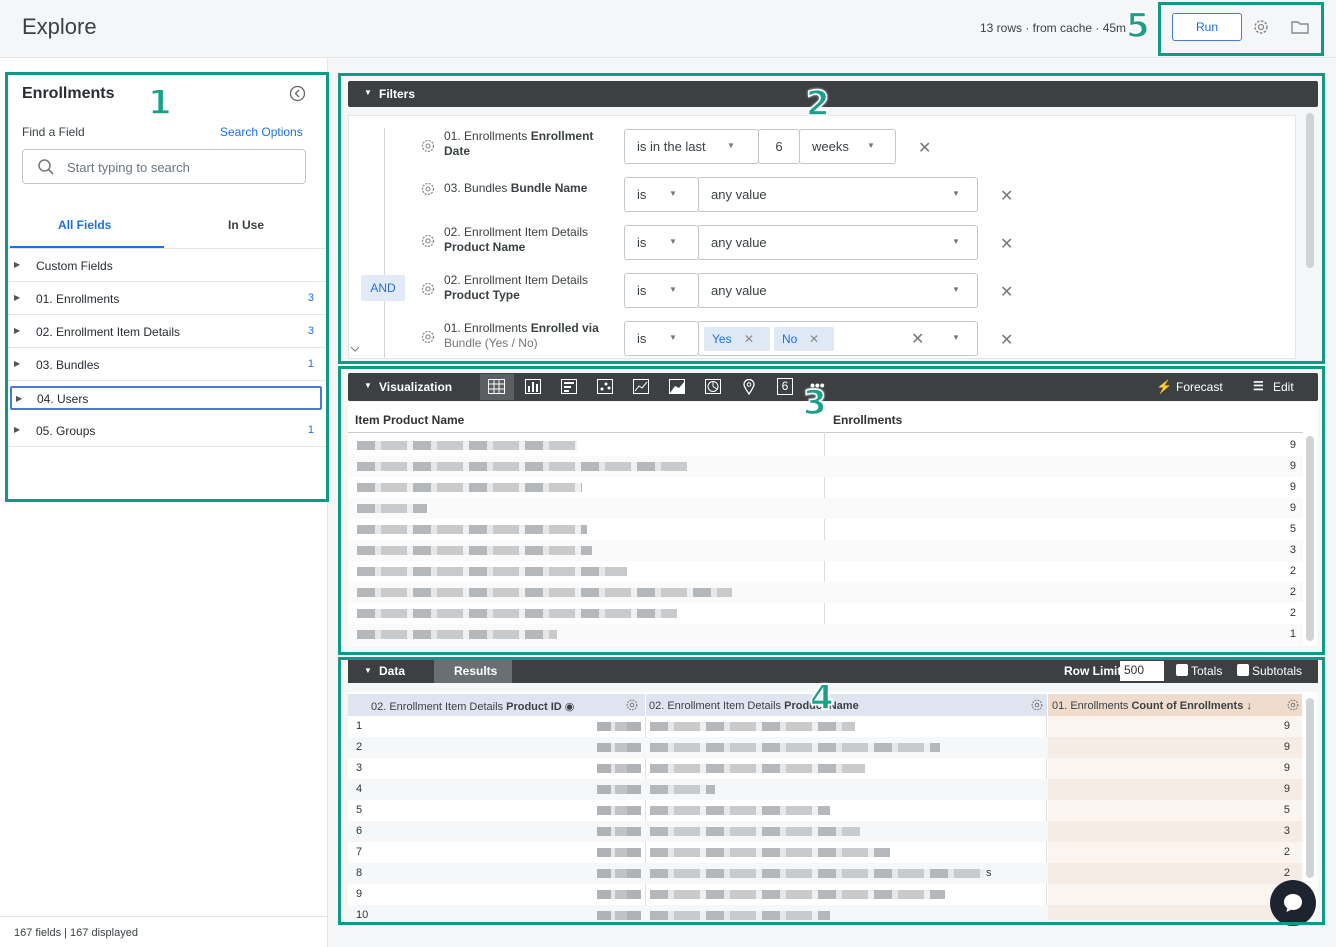 This screenshot has width=1336, height=947. Describe the element at coordinates (59, 26) in the screenshot. I see `page-title: Explore` at that location.